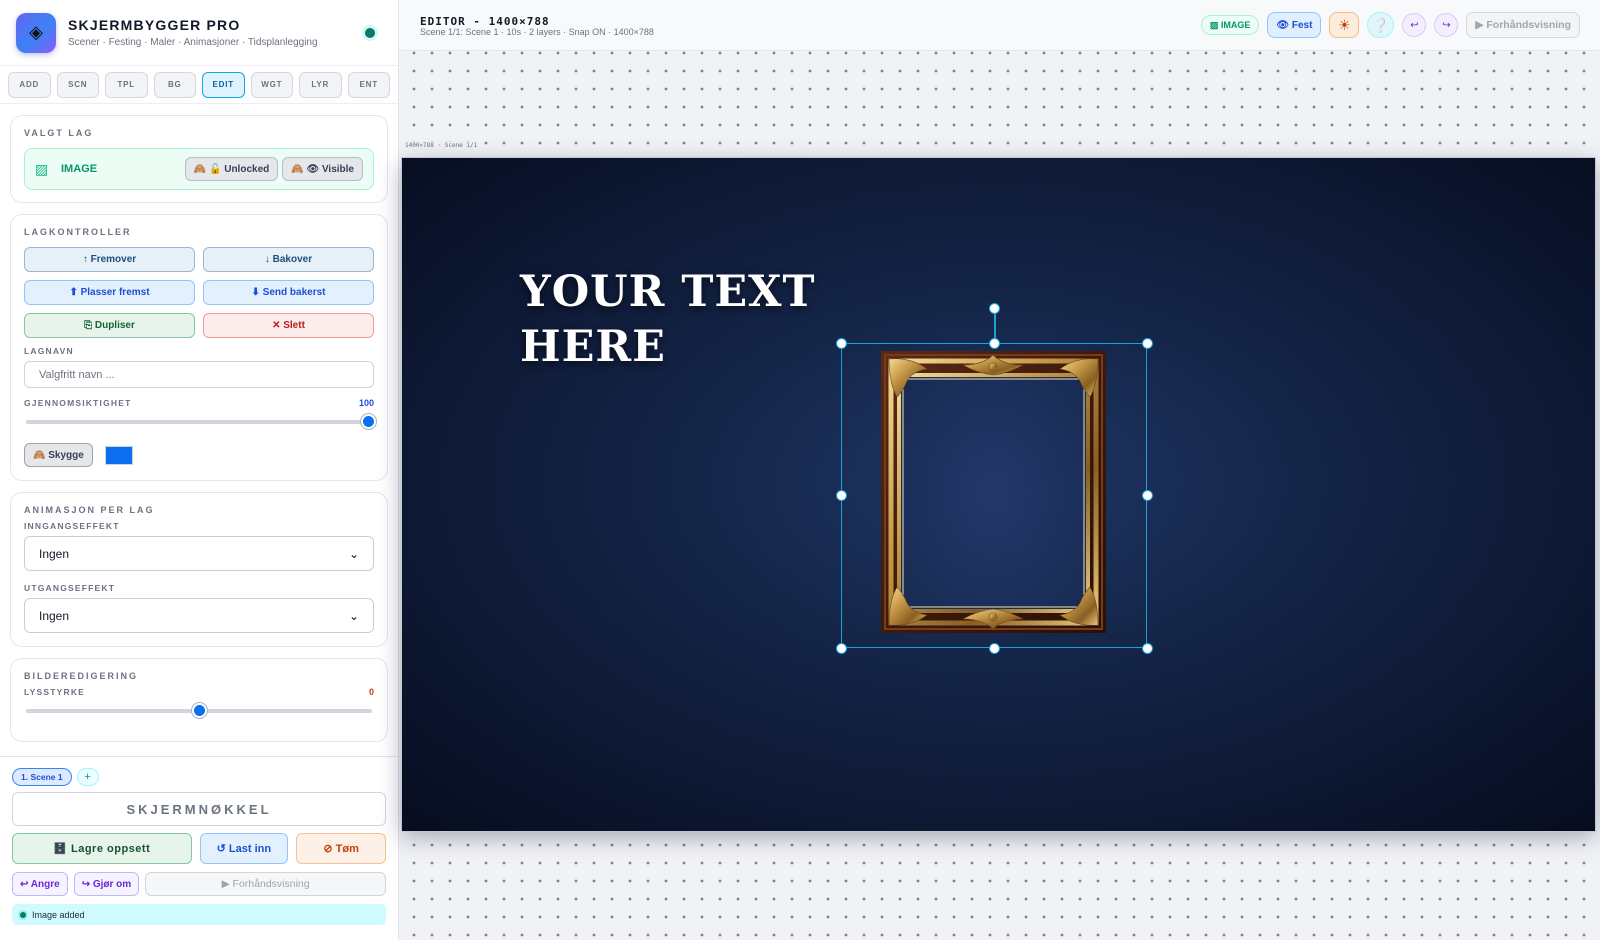  What do you see at coordinates (668, 292) in the screenshot?
I see `text-layer-line-1: YOUR TEXT` at bounding box center [668, 292].